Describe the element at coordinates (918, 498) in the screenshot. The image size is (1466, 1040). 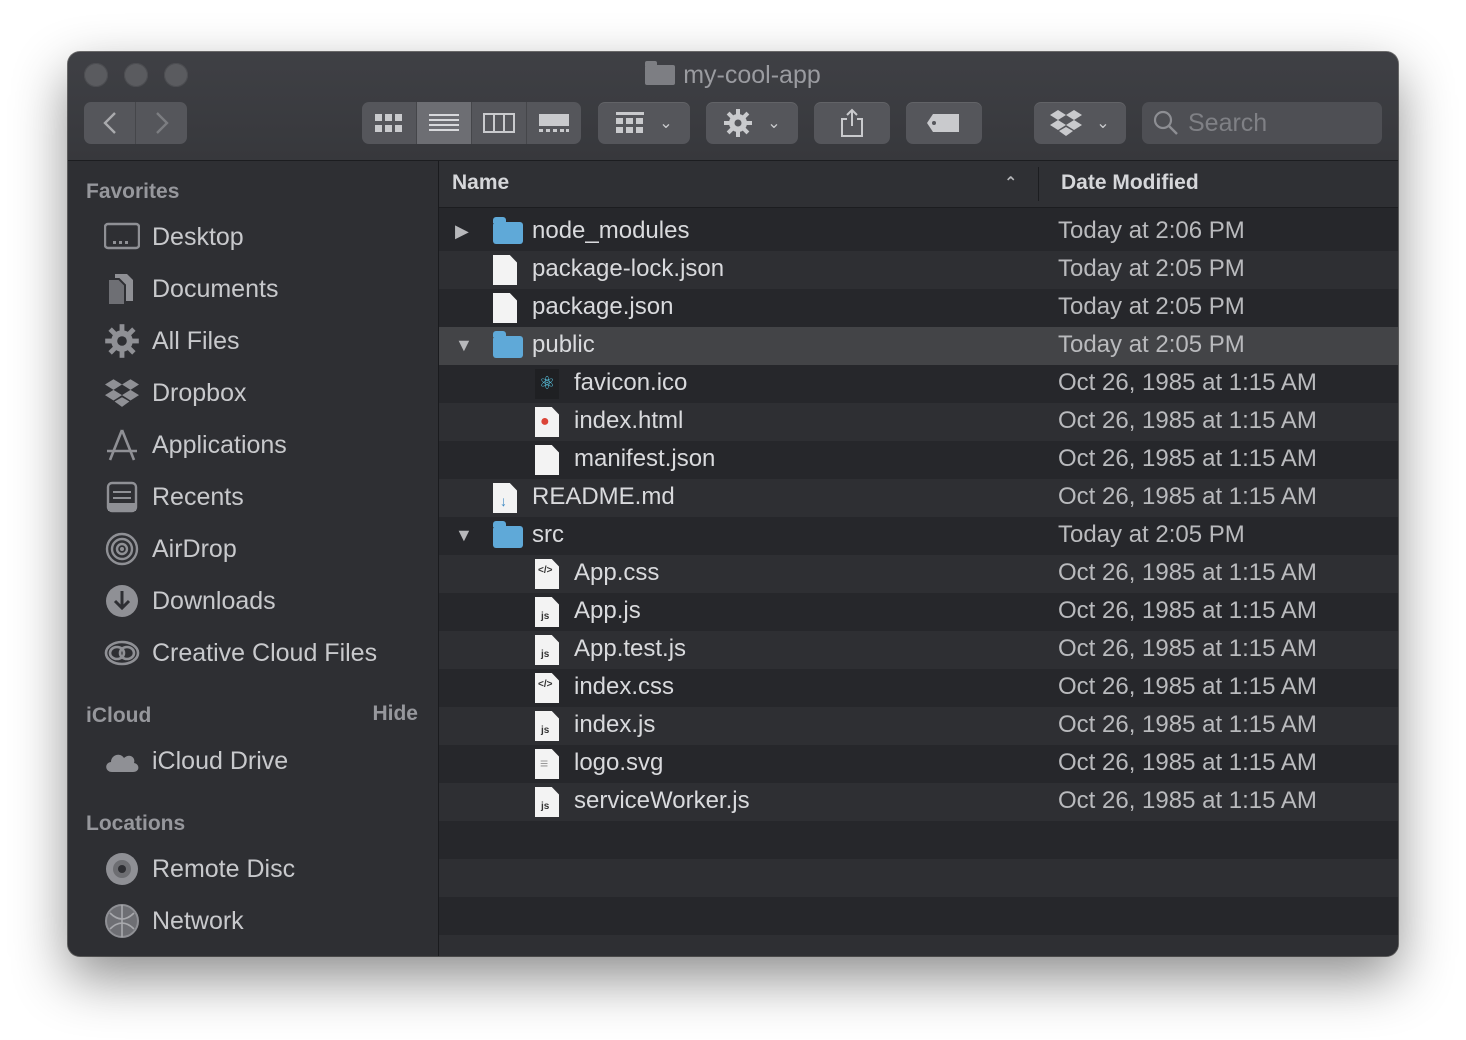
I see `table-row: ↓ README.md Oct 26, 1985 at 1:15 AM` at that location.